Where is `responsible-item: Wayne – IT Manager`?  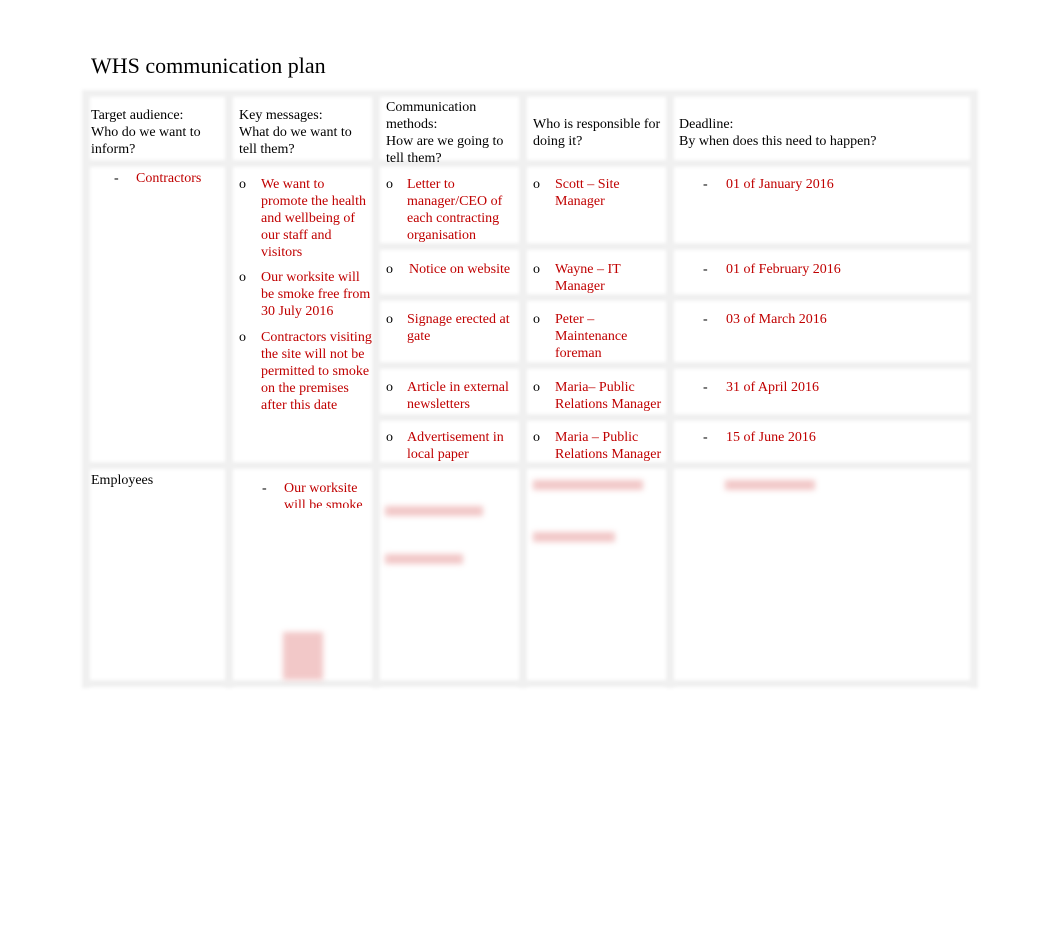
responsible-item: Wayne – IT Manager is located at coordinates (588, 278).